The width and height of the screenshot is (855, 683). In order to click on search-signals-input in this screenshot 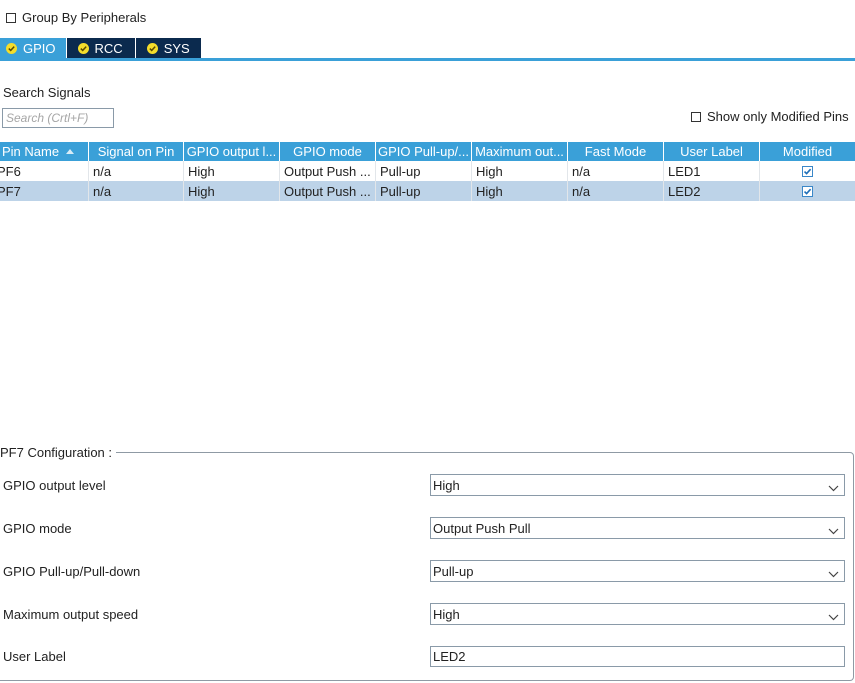, I will do `click(58, 118)`.